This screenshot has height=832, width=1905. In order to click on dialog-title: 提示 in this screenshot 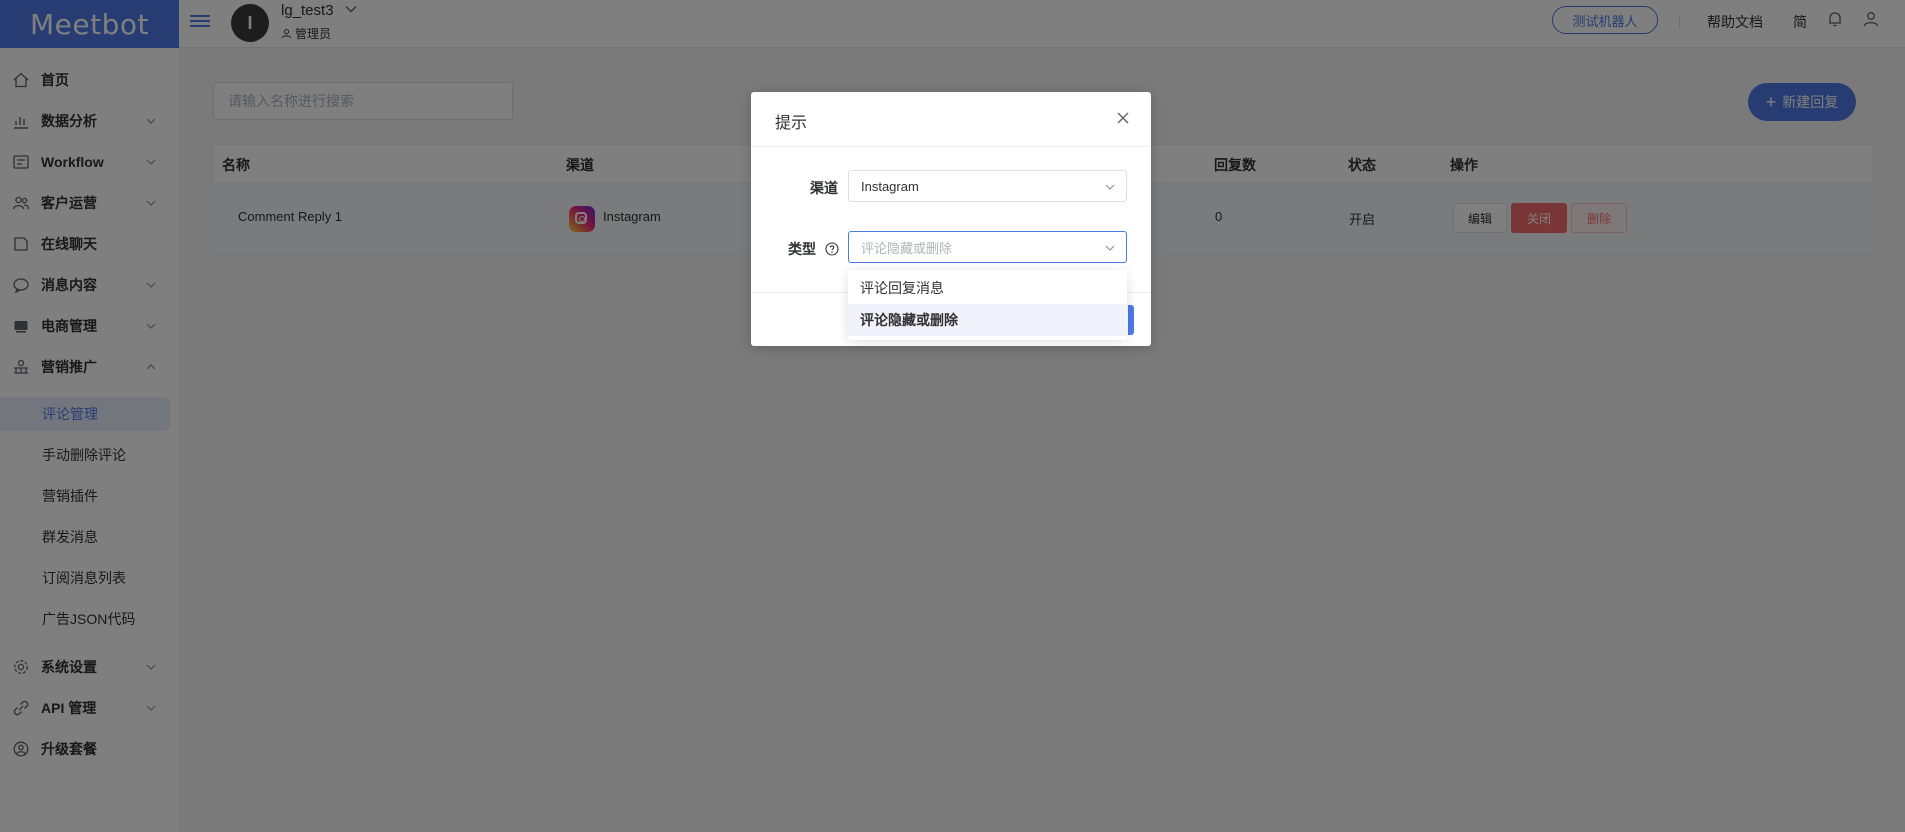, I will do `click(791, 123)`.